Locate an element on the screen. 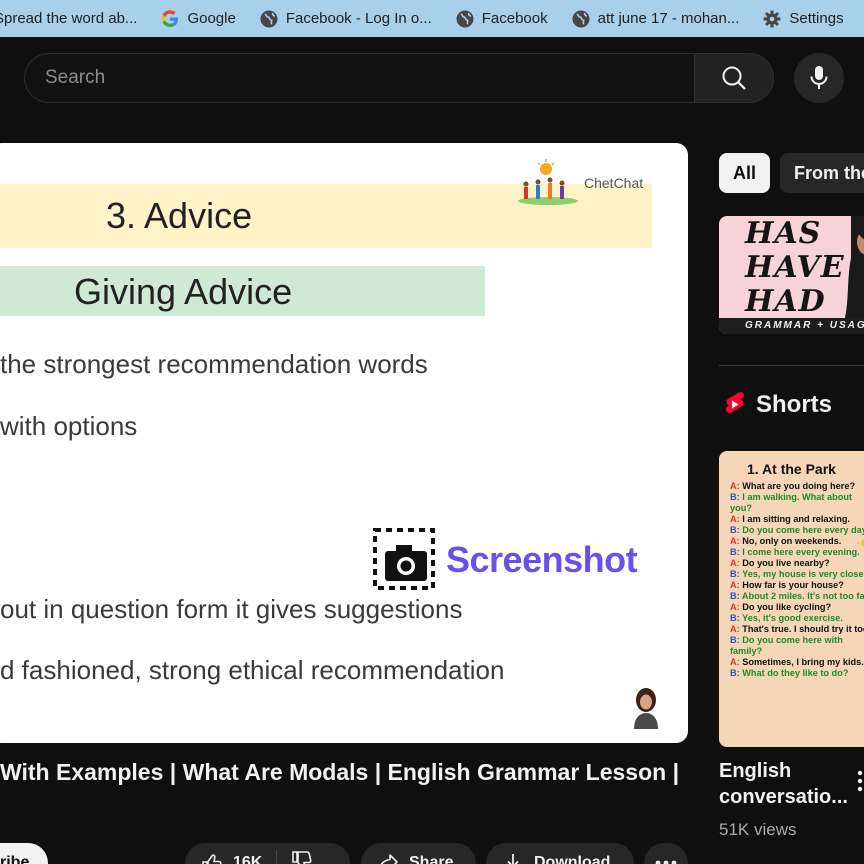  thumb-text: HAD is located at coordinates (785, 301).